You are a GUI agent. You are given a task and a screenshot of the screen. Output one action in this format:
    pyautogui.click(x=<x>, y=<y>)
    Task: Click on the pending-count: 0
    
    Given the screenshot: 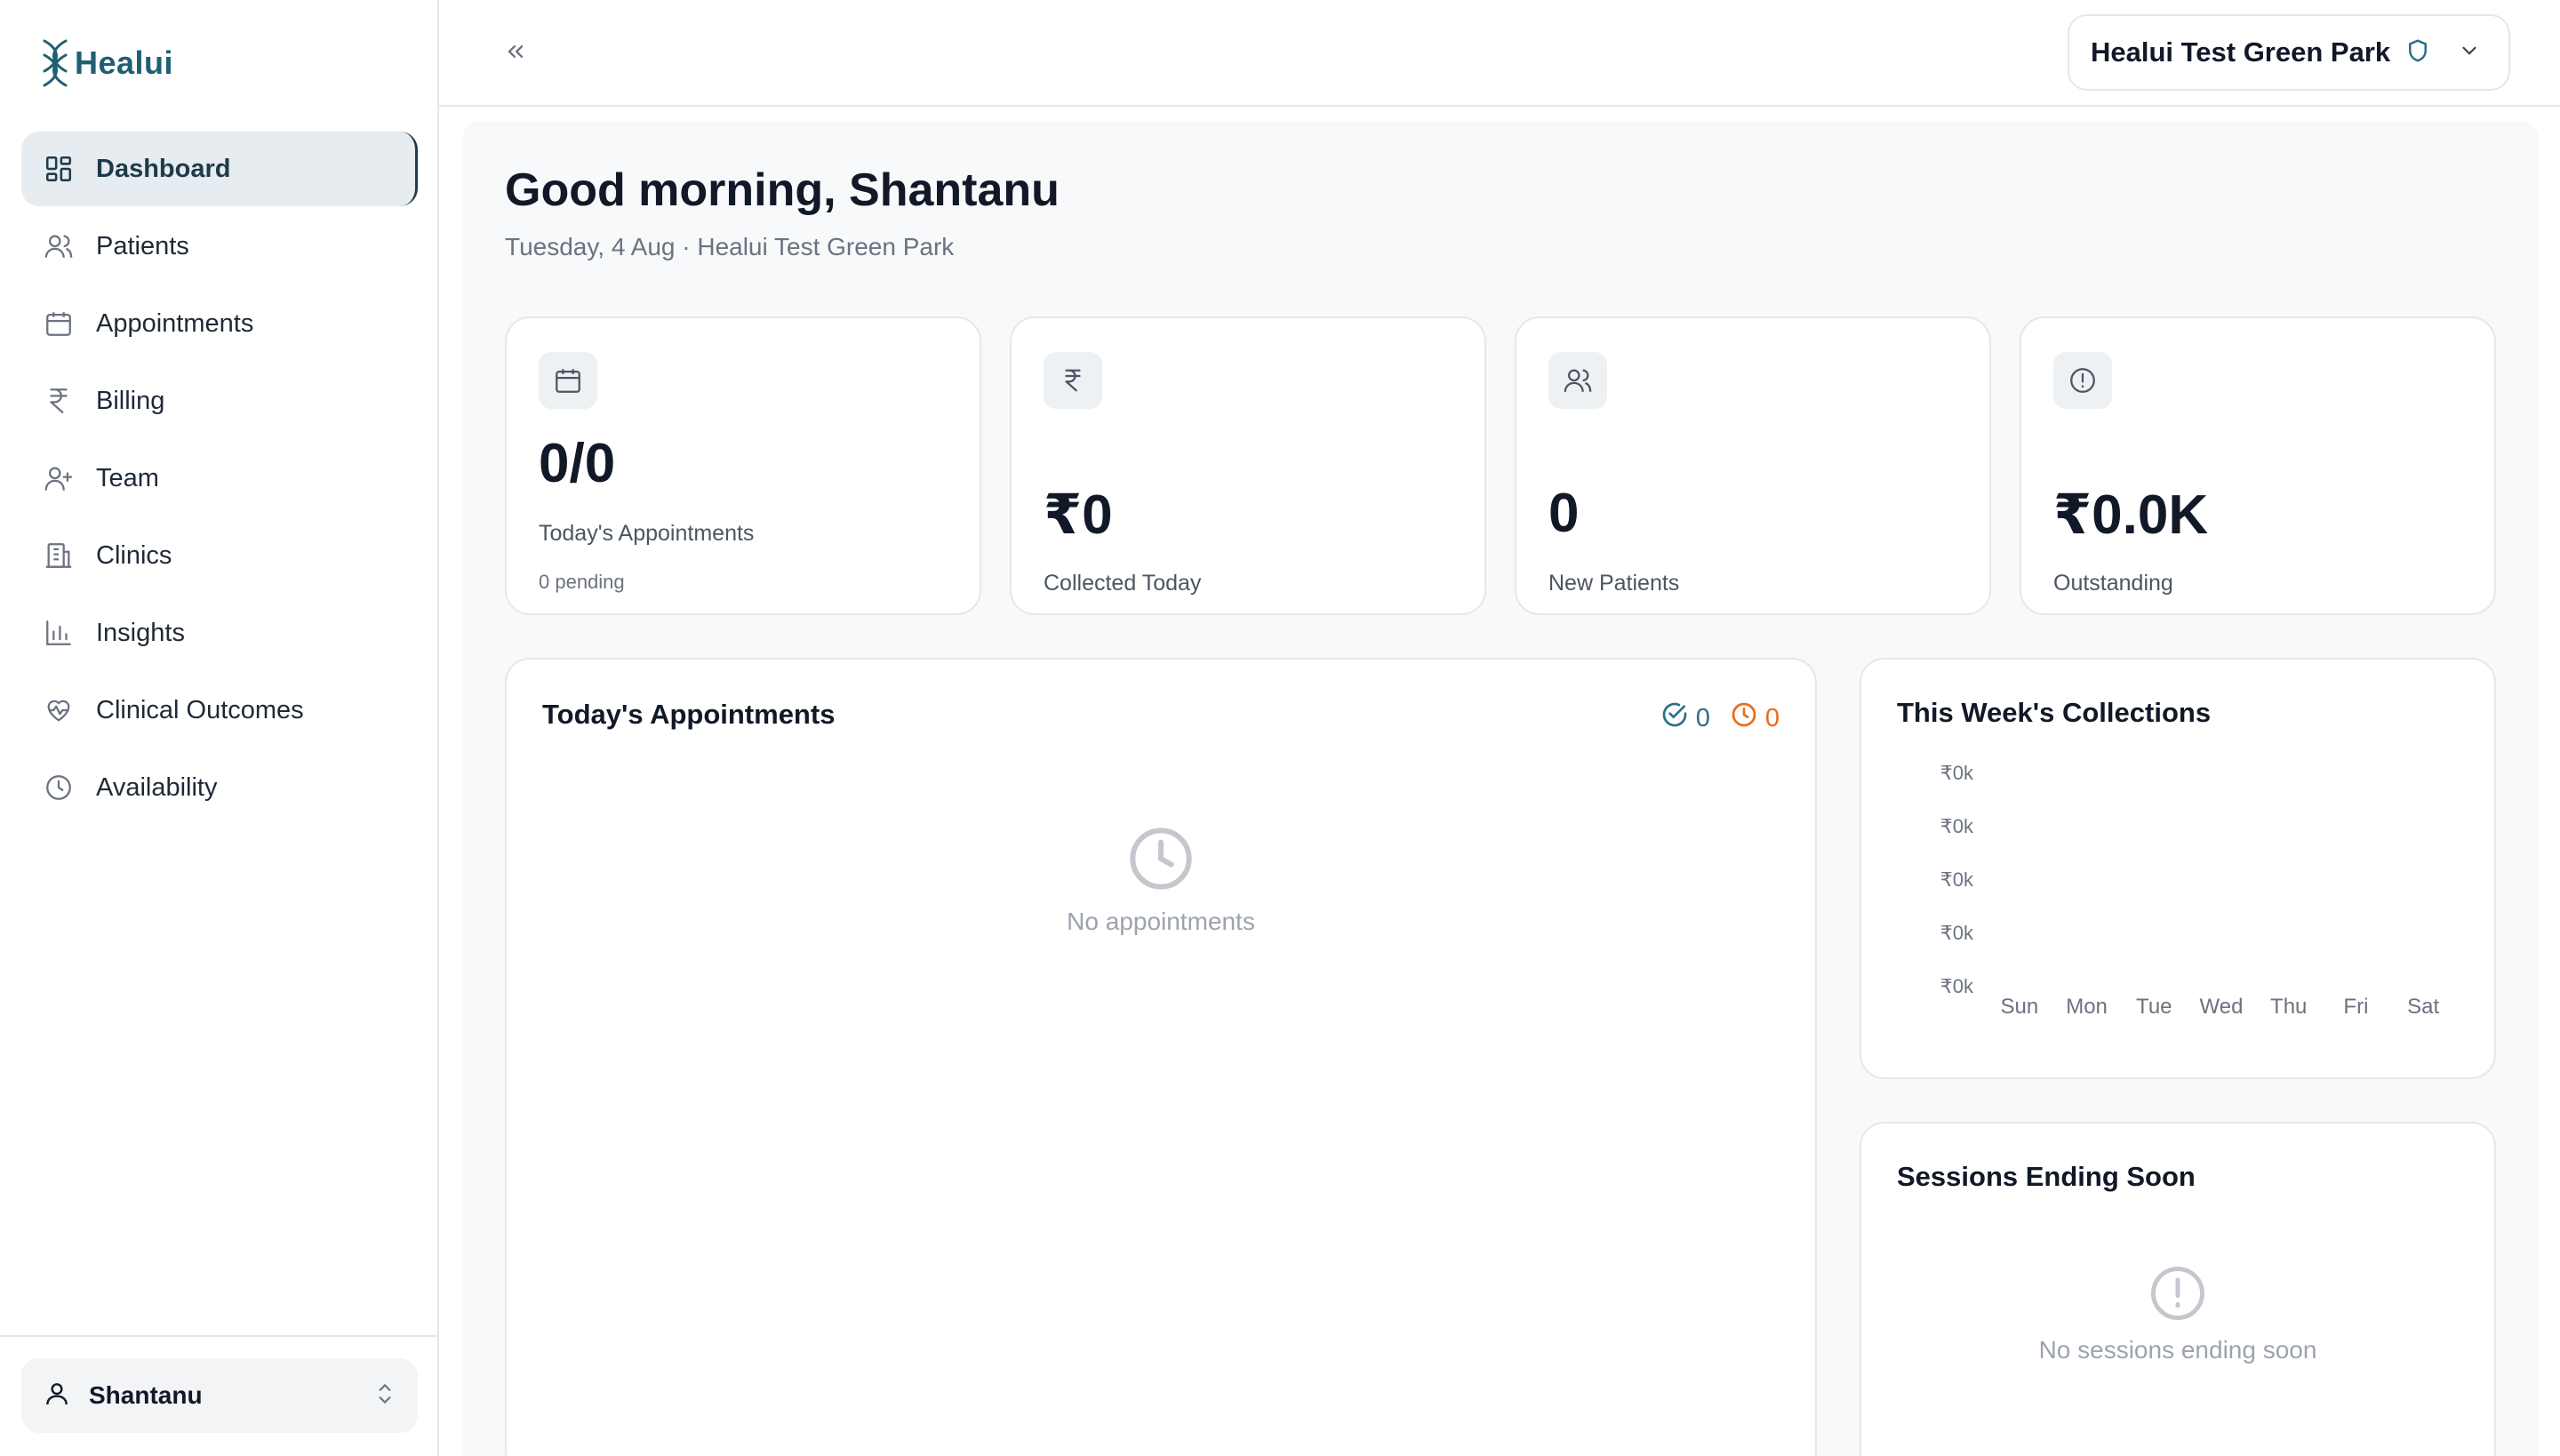 What is the action you would take?
    pyautogui.click(x=1772, y=717)
    